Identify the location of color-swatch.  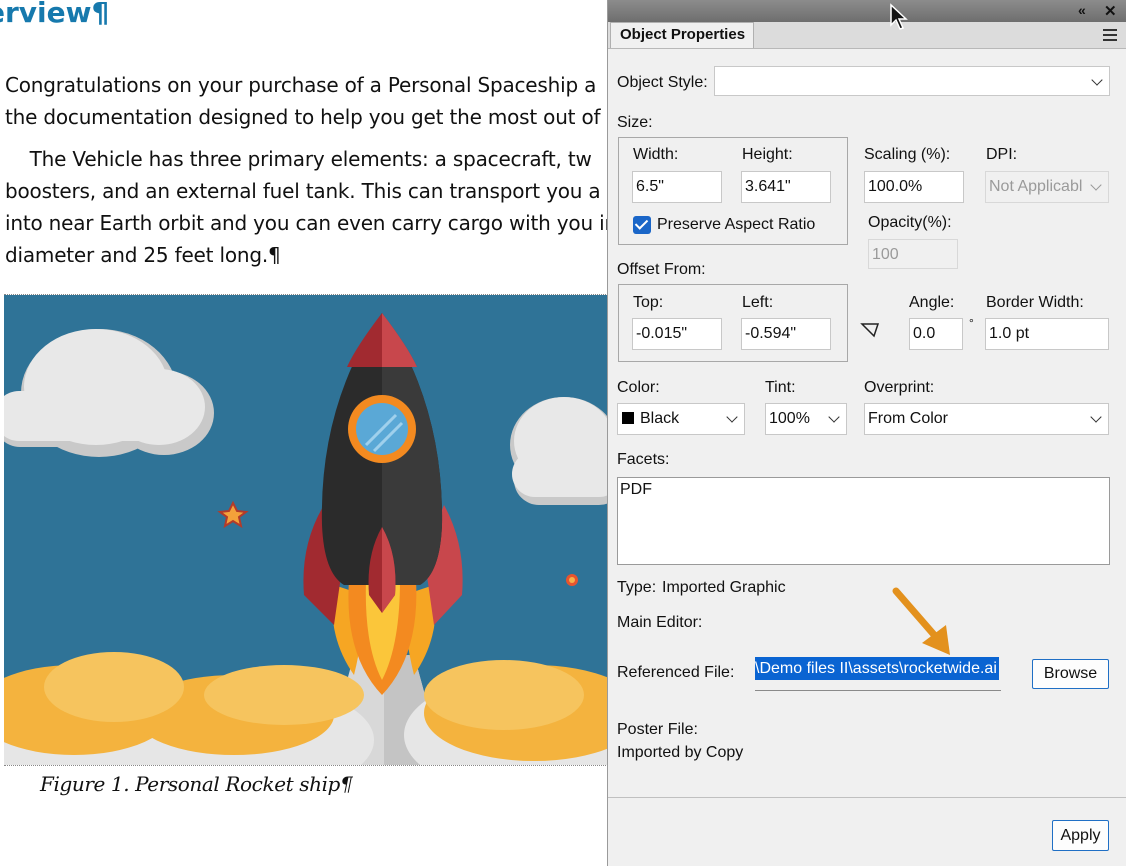
(628, 418).